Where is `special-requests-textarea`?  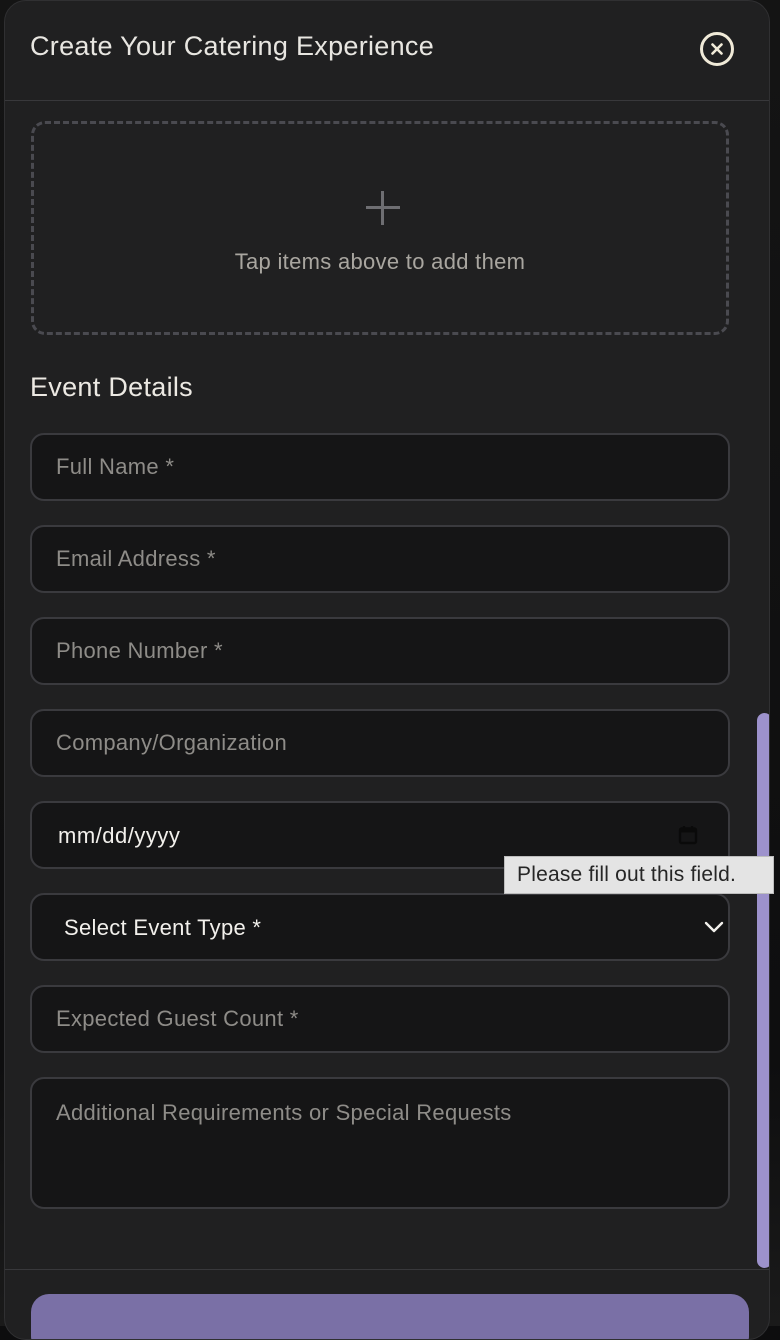 special-requests-textarea is located at coordinates (380, 1143).